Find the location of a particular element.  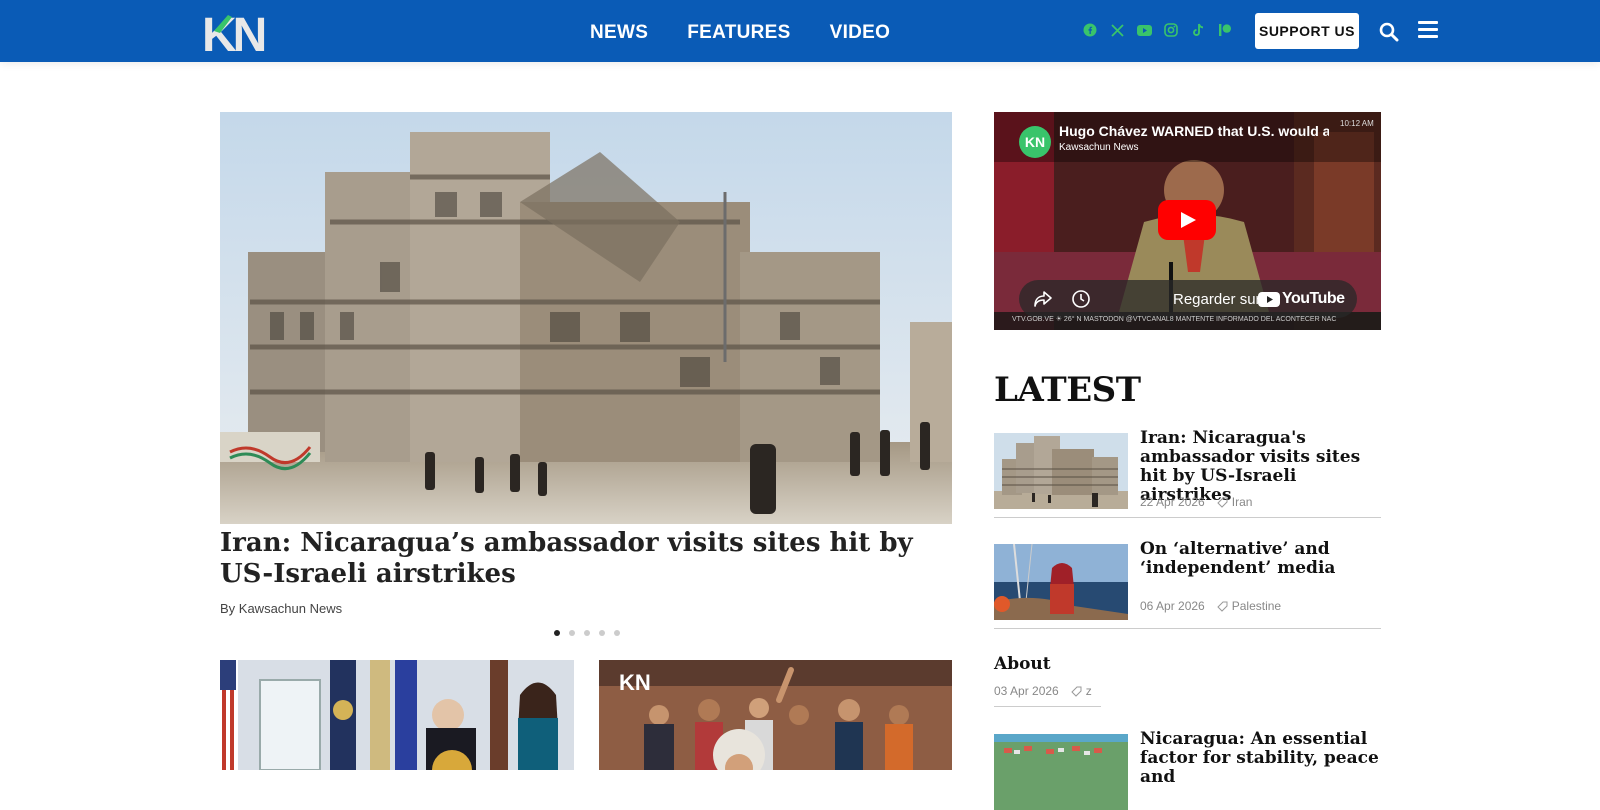

nav-video: VIDEO is located at coordinates (860, 33).